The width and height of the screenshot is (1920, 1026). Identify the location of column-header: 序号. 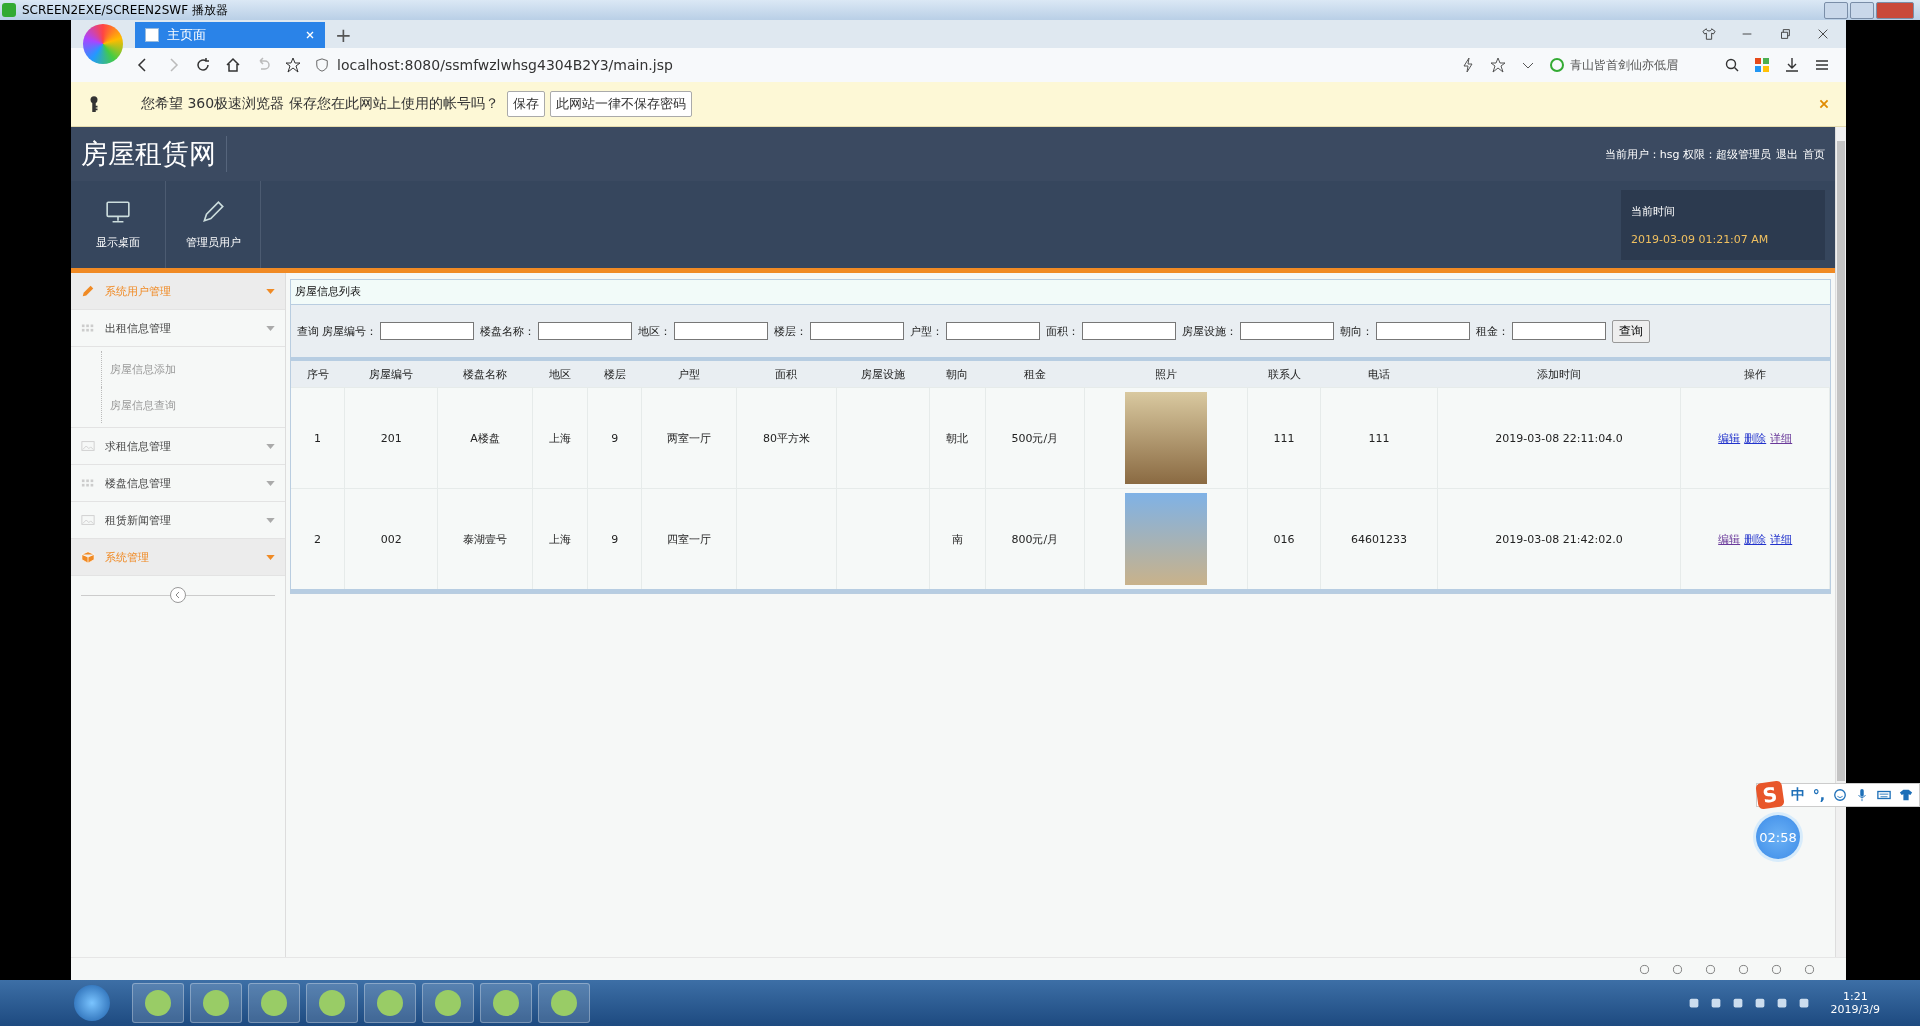
(318, 374).